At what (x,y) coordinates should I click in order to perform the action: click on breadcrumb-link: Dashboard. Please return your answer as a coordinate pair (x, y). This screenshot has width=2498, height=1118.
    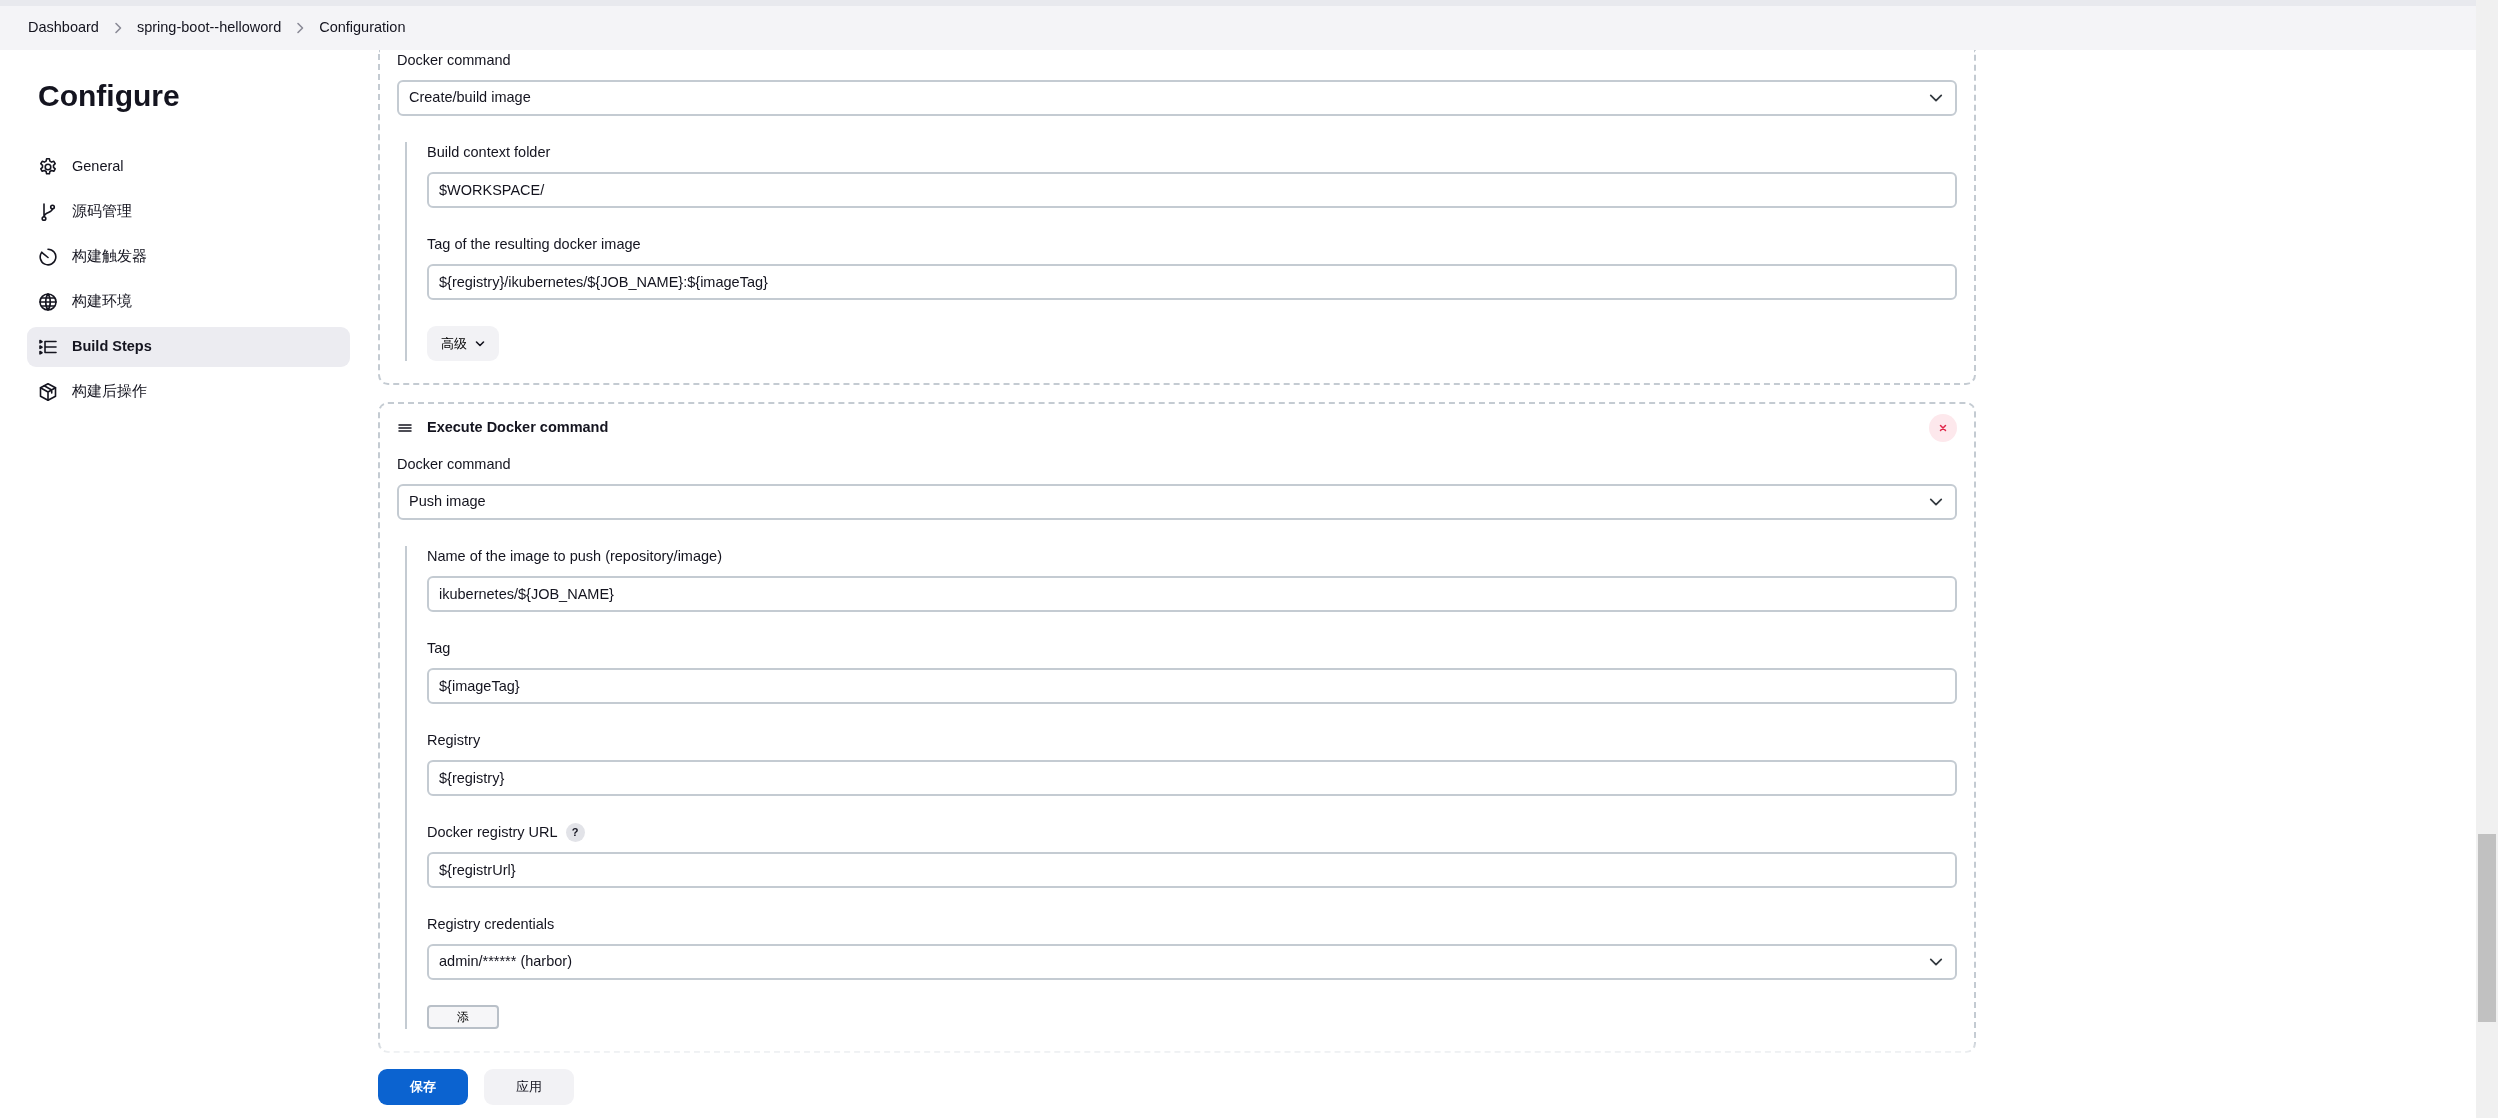
    Looking at the image, I should click on (63, 28).